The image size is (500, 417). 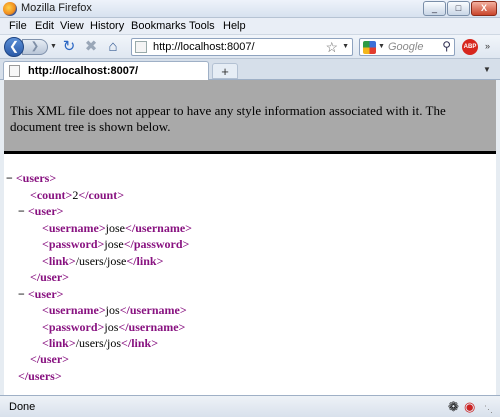 I want to click on menu-bookmarks: Bookmarks, so click(x=158, y=26).